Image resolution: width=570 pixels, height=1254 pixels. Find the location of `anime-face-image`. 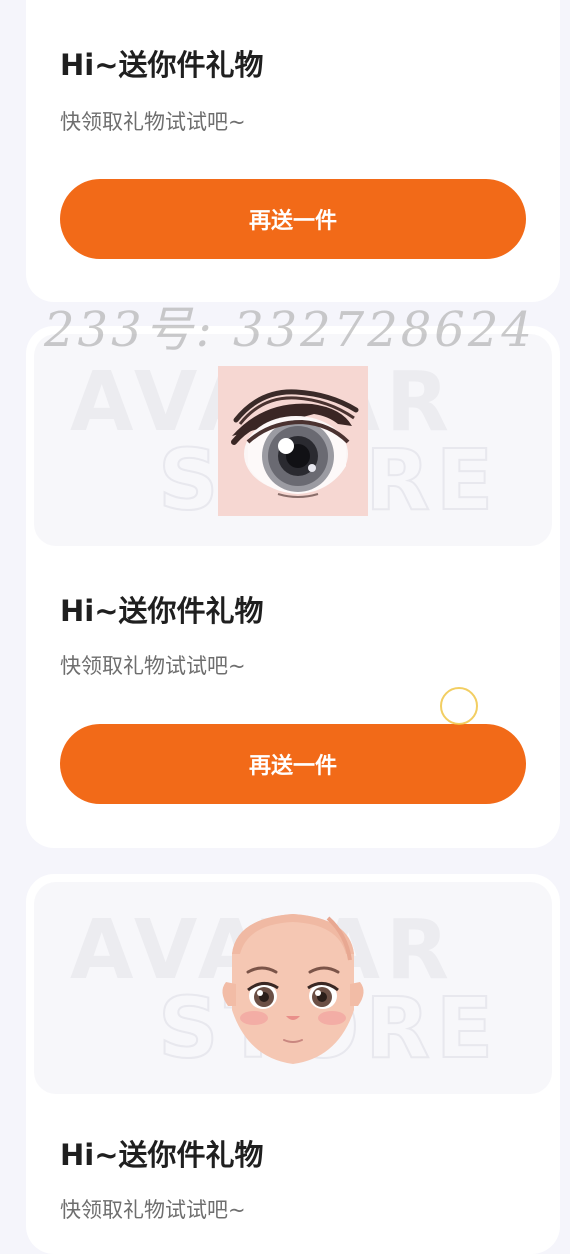

anime-face-image is located at coordinates (293, 989).